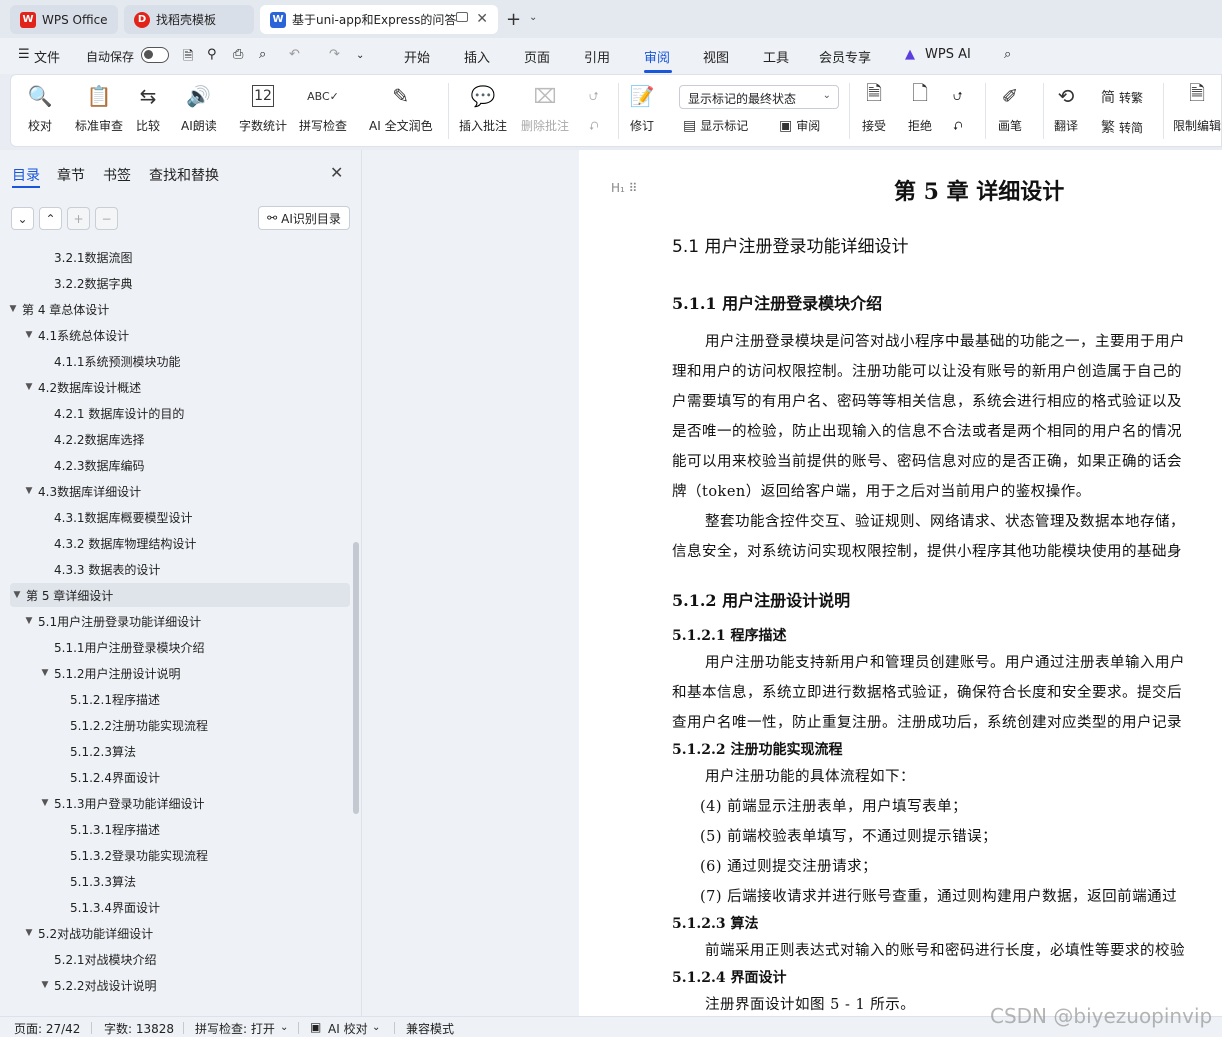 The width and height of the screenshot is (1222, 1037). What do you see at coordinates (624, 188) in the screenshot?
I see `heading-drag-handle: H₁ ⠿` at bounding box center [624, 188].